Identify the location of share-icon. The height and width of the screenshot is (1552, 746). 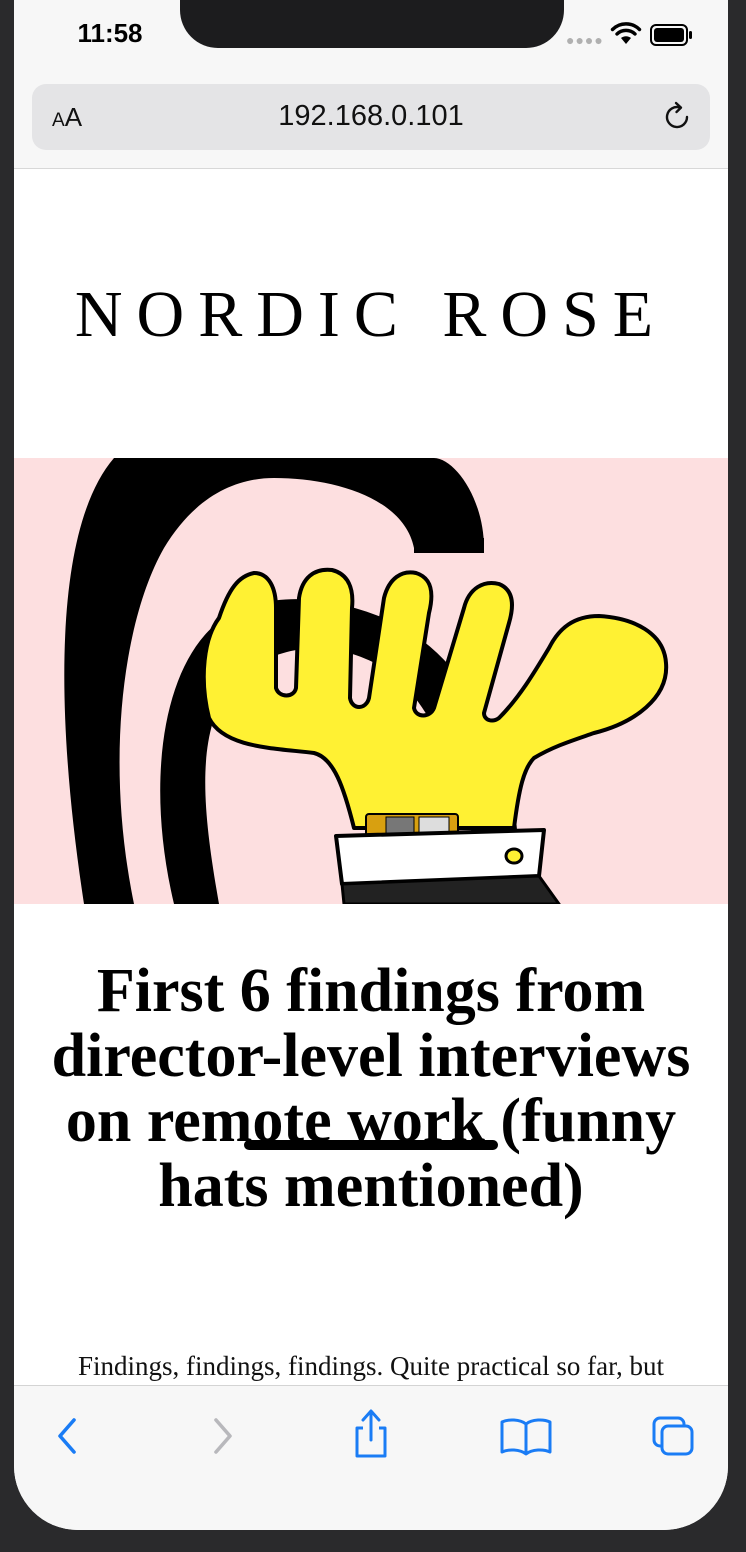
(371, 1433).